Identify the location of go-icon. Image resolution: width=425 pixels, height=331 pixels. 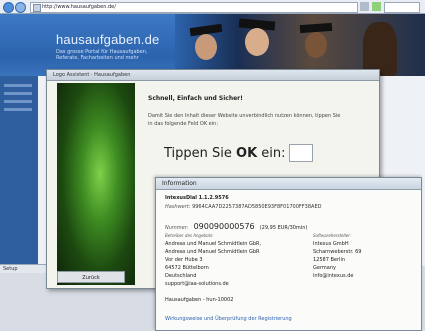
(364, 6).